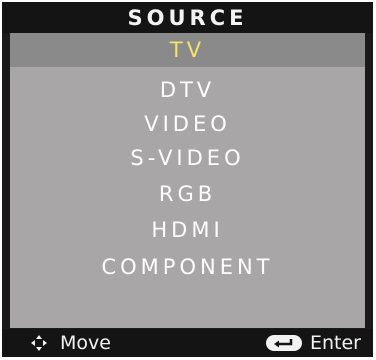 The image size is (376, 360). I want to click on source-item-s-video: S-VIDEO, so click(187, 158).